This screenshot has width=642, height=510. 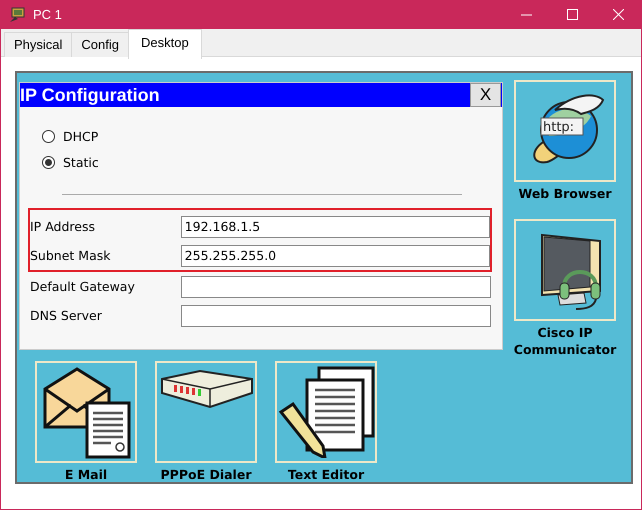 What do you see at coordinates (618, 14) in the screenshot?
I see `close-icon` at bounding box center [618, 14].